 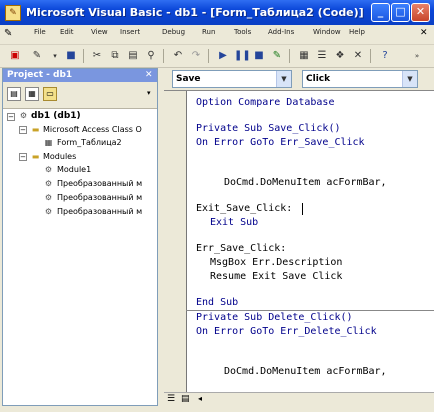 What do you see at coordinates (299, 399) in the screenshot?
I see `horizontal-scrollbar: ☰ ▤ ◂` at bounding box center [299, 399].